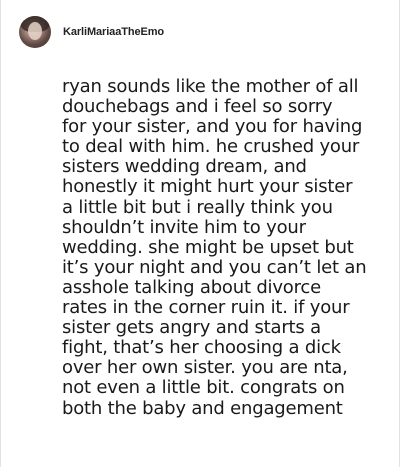 The width and height of the screenshot is (400, 467). I want to click on comment-header: KarliMariaaTheEmo, so click(91, 32).